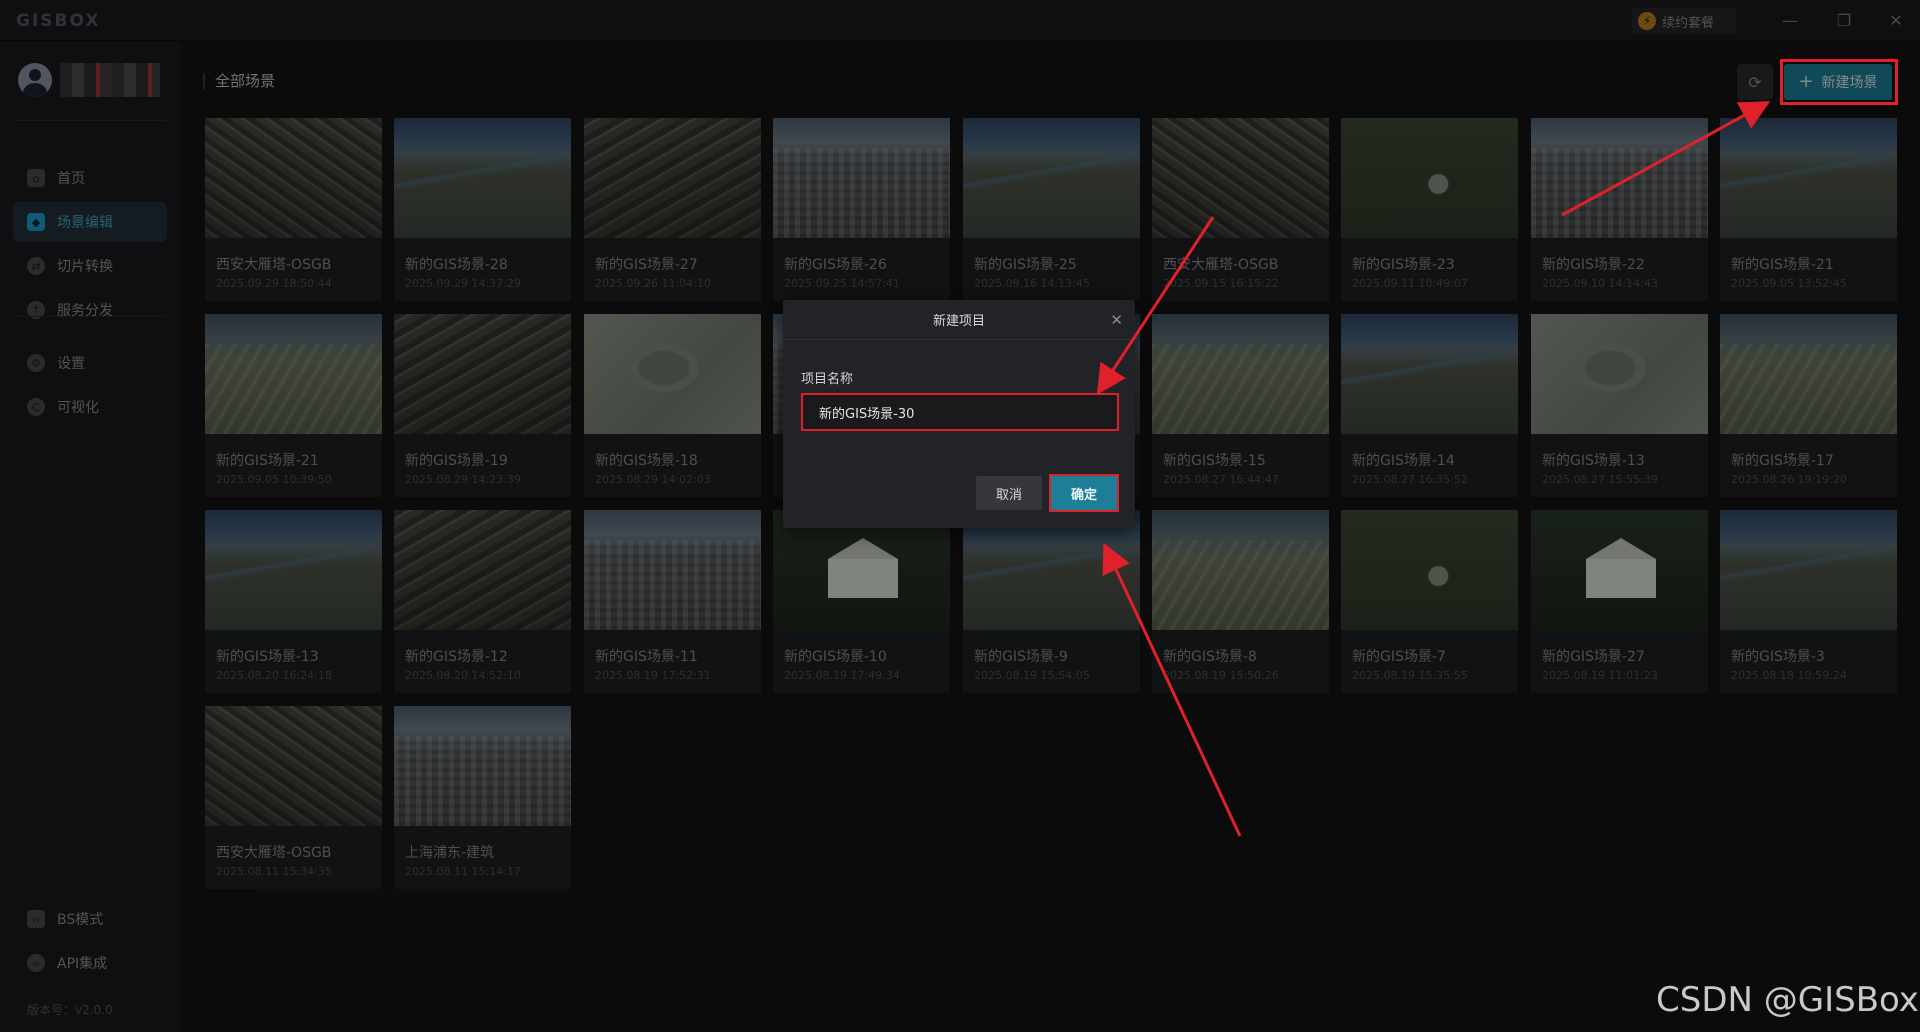 The image size is (1920, 1032). What do you see at coordinates (1116, 320) in the screenshot?
I see `close-icon: ✕` at bounding box center [1116, 320].